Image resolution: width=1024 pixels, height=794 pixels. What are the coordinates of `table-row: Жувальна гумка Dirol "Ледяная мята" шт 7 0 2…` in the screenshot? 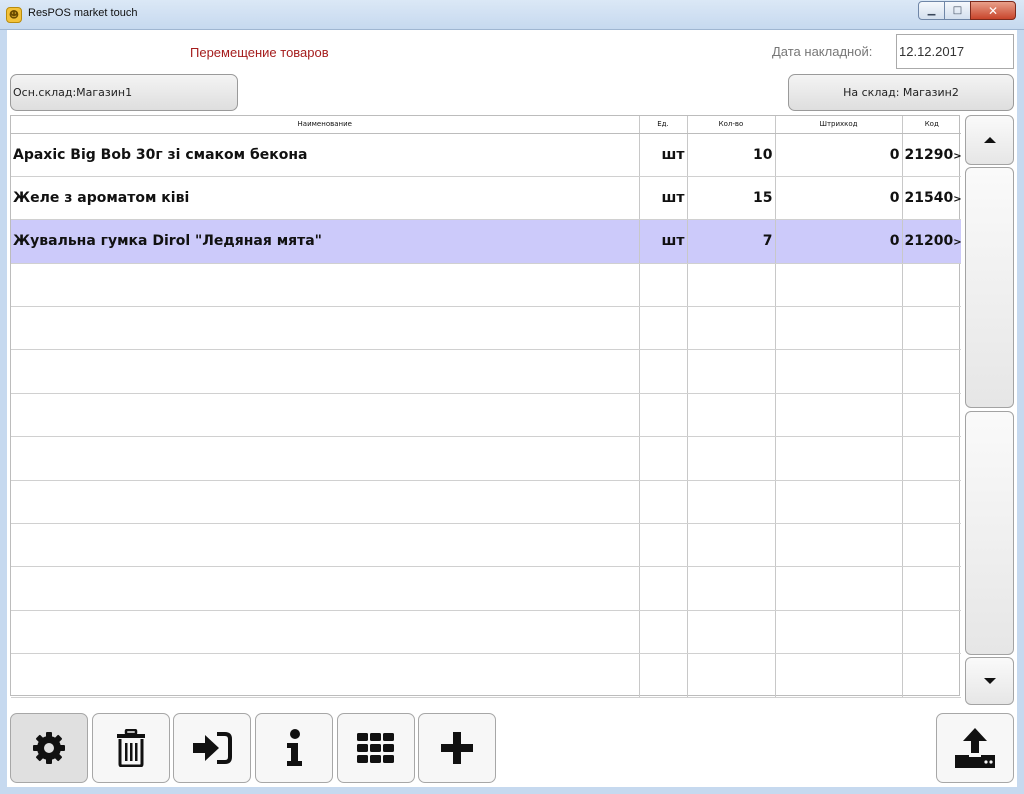 It's located at (486, 241).